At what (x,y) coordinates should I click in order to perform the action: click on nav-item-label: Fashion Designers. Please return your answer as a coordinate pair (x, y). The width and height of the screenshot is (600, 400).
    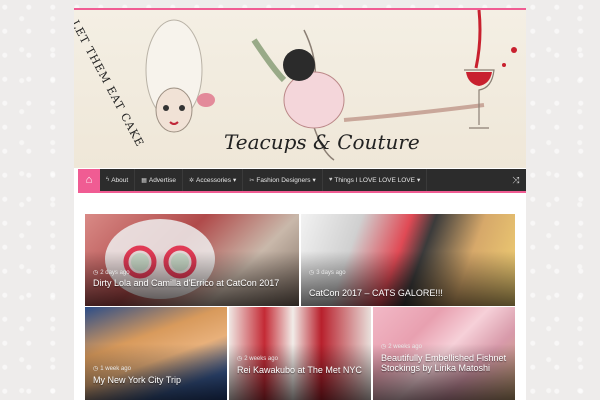
    Looking at the image, I should click on (283, 180).